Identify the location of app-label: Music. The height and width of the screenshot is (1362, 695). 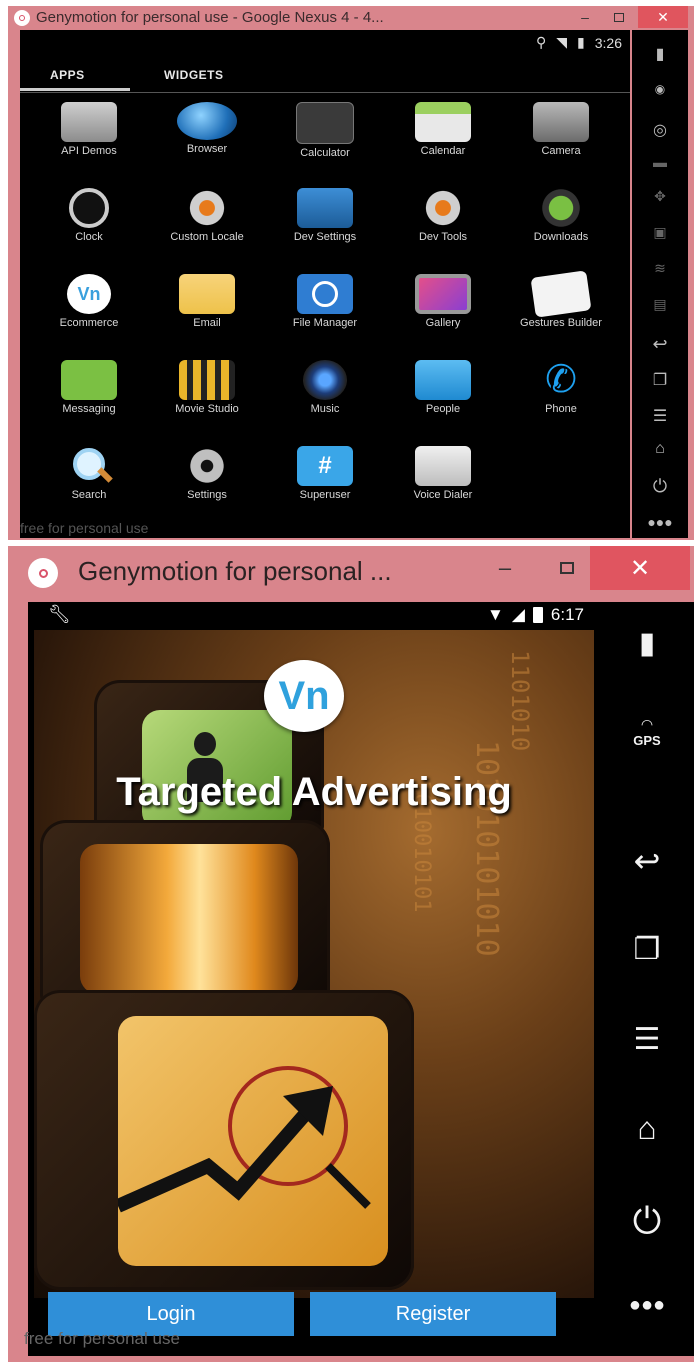
(325, 409).